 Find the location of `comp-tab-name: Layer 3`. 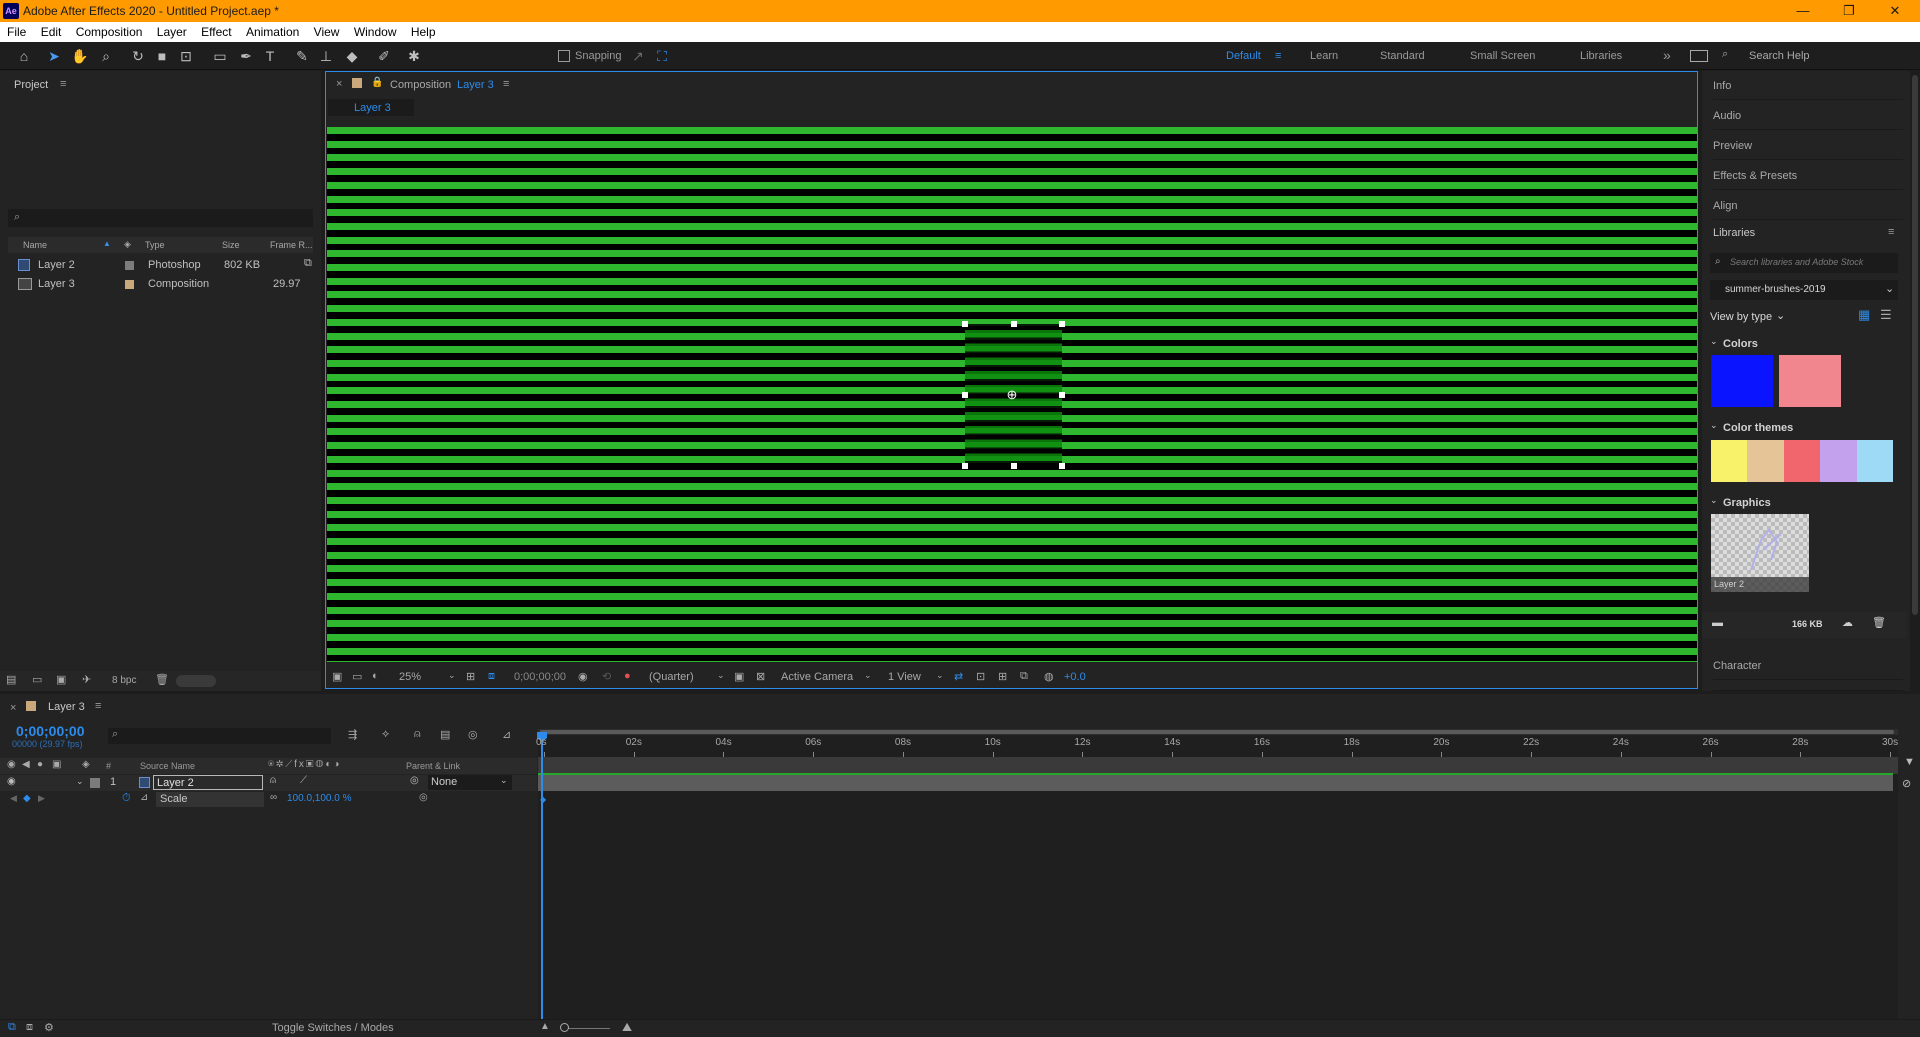

comp-tab-name: Layer 3 is located at coordinates (475, 85).